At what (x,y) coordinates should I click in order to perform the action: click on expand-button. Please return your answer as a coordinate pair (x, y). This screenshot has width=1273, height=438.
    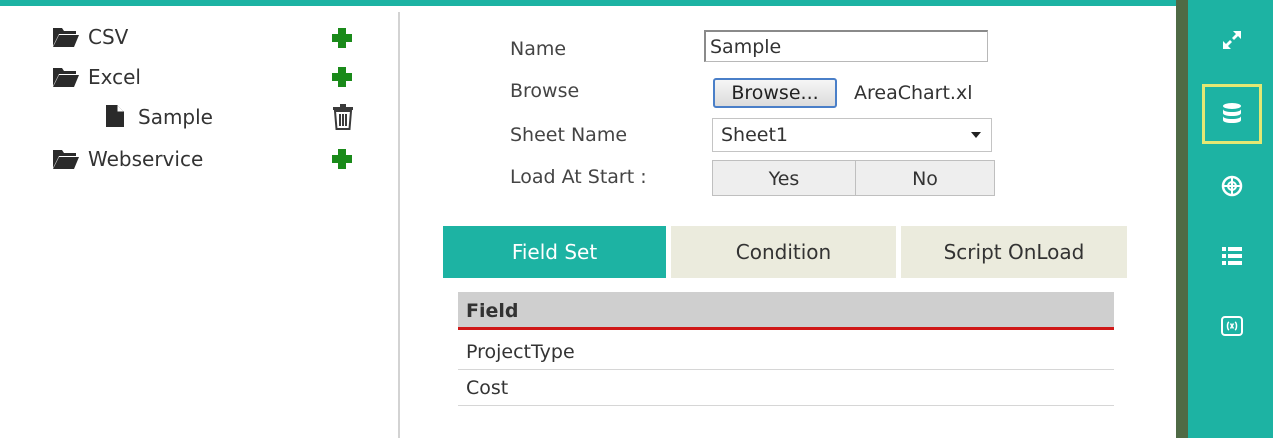
    Looking at the image, I should click on (1232, 40).